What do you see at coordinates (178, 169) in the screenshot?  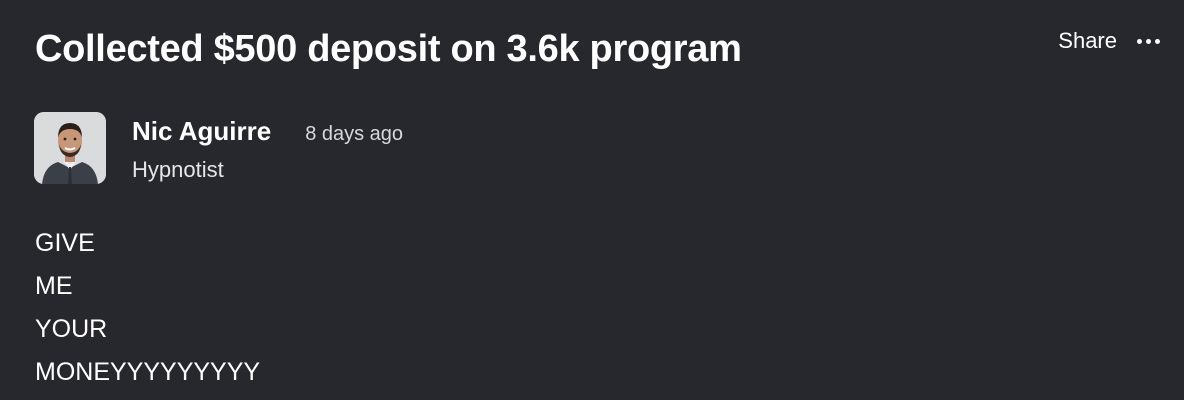 I see `author-role: Hypnotist` at bounding box center [178, 169].